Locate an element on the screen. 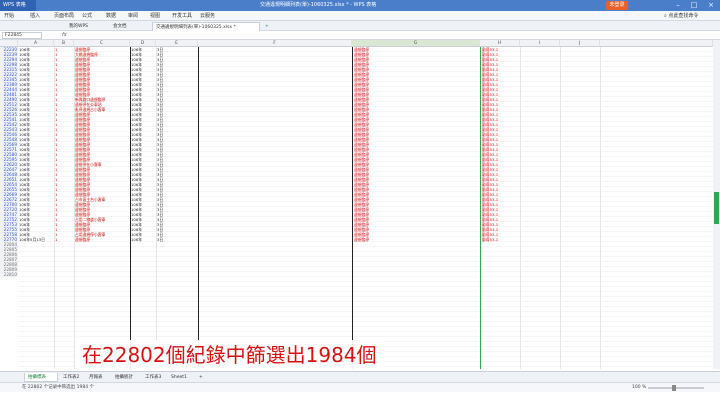 The image size is (720, 405). table-cell-f: 違規臨停 is located at coordinates (374, 239).